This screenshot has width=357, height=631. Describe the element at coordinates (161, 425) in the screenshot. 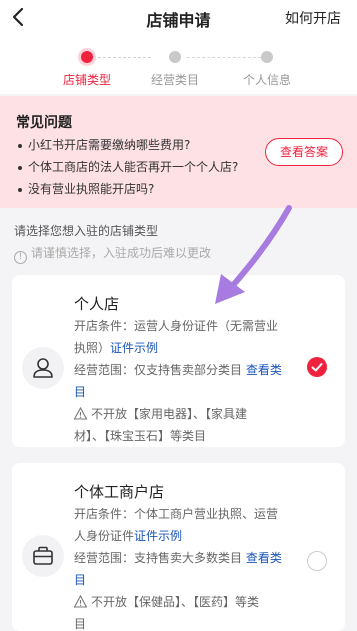

I see `store-restriction: 不开放【家用电器】、【家具建 材】、【珠宝玉石】等类目` at that location.